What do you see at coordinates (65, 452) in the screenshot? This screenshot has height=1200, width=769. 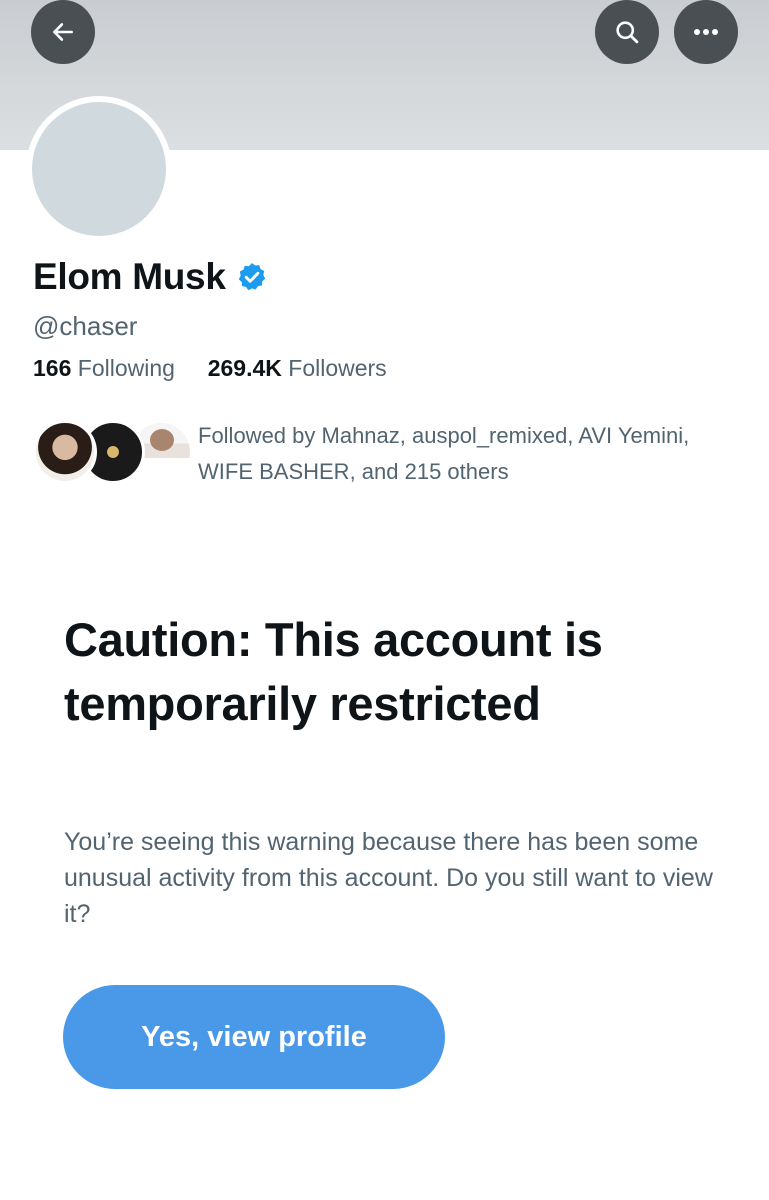 I see `follower-avatar` at bounding box center [65, 452].